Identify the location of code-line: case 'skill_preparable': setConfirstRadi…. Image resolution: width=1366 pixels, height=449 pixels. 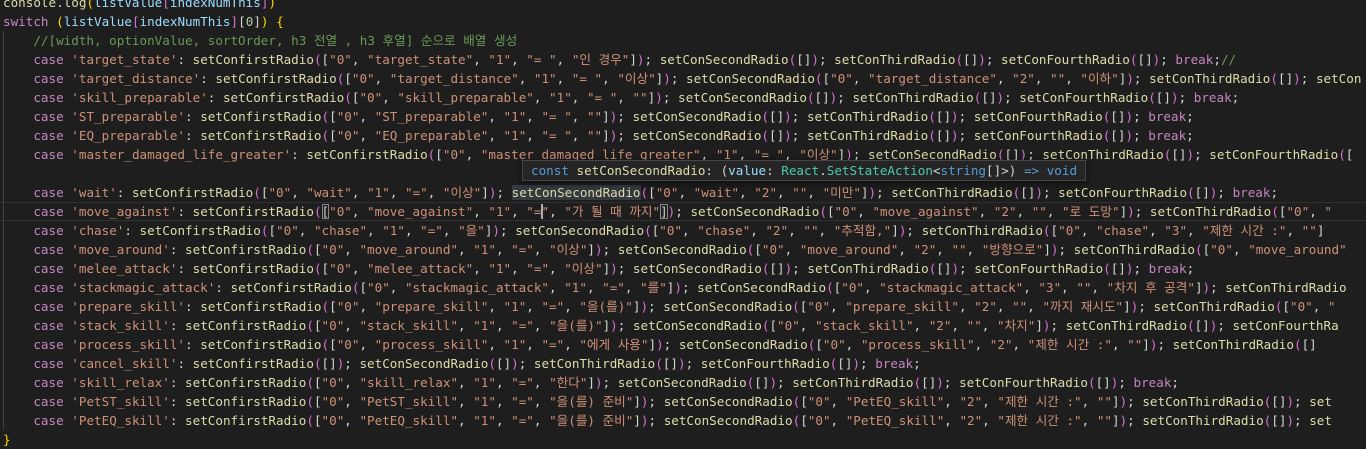
(683, 97).